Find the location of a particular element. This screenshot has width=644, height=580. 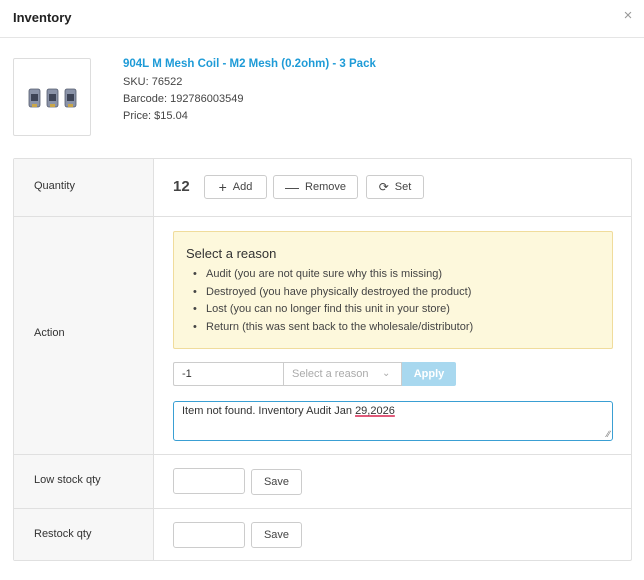

low-stock-input is located at coordinates (209, 481).